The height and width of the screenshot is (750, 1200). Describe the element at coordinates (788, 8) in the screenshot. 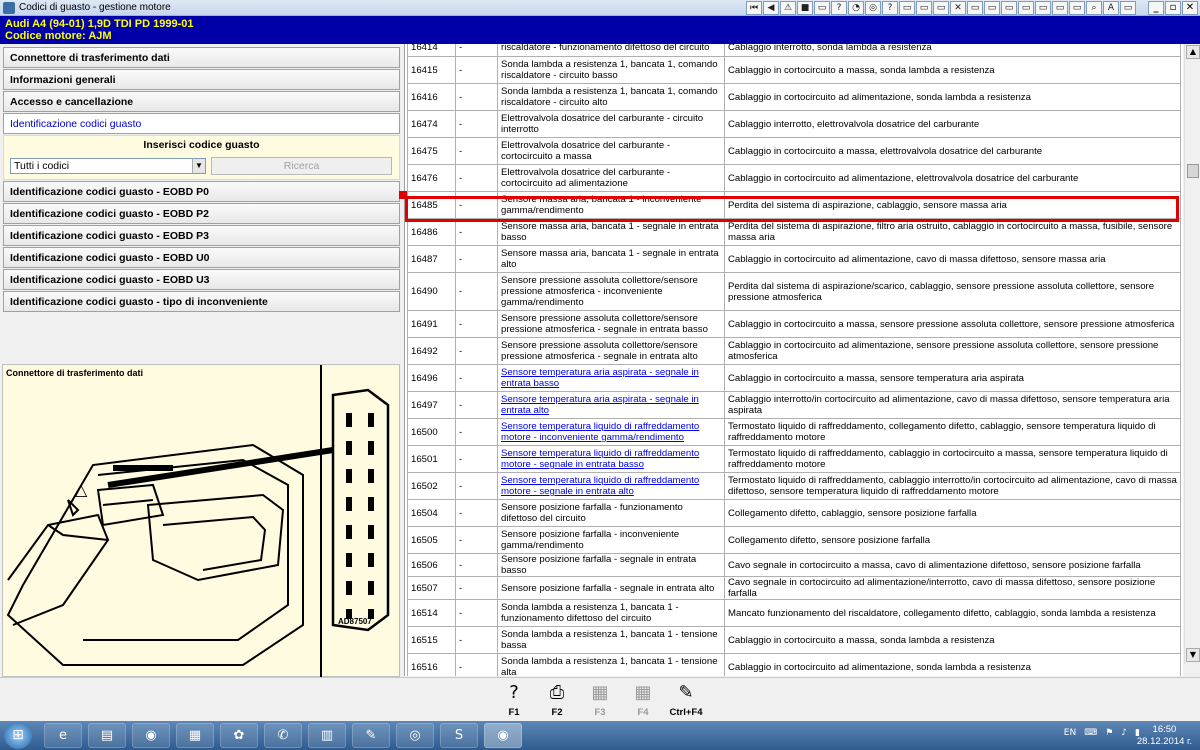

I see `toolbar-button-icon: ⚠` at that location.